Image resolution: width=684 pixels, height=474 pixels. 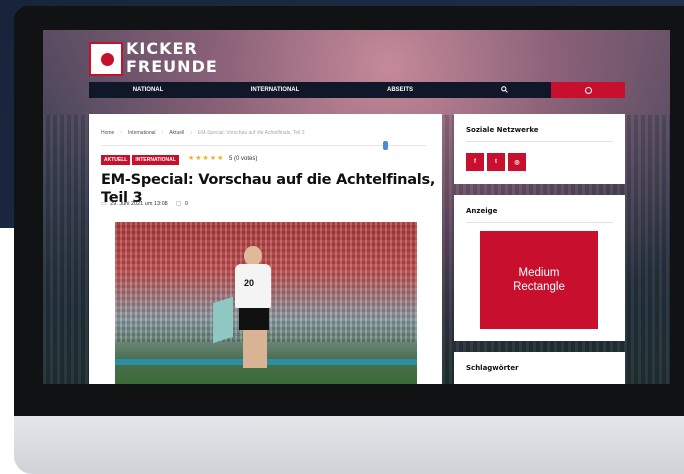 What do you see at coordinates (475, 162) in the screenshot?
I see `facebook-icon: f` at bounding box center [475, 162].